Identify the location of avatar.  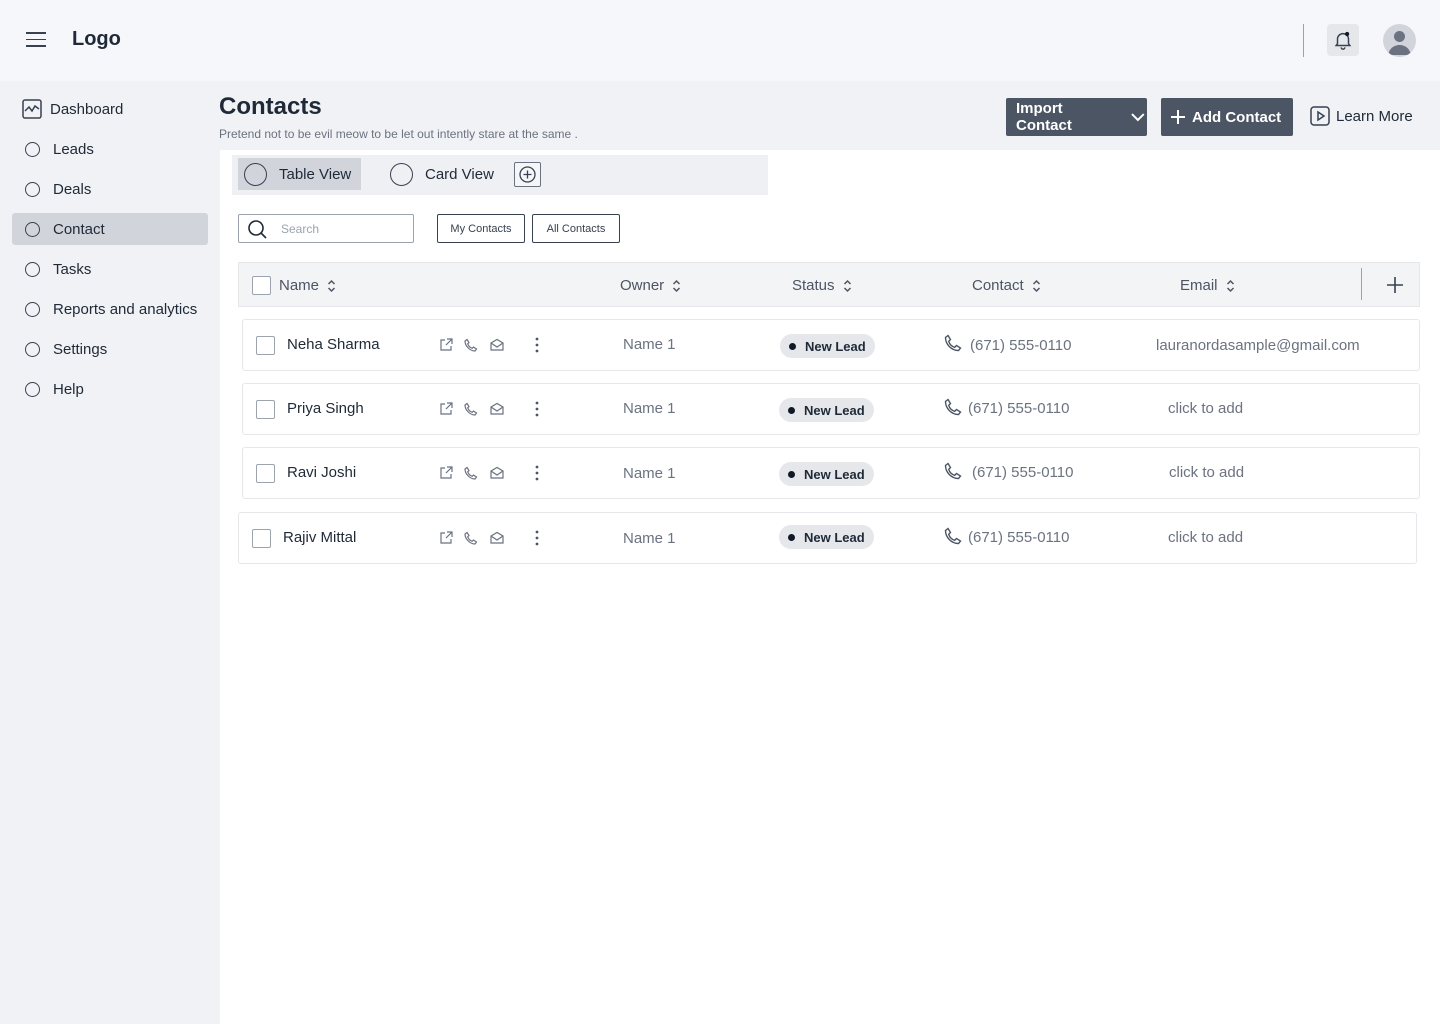
(1399, 40).